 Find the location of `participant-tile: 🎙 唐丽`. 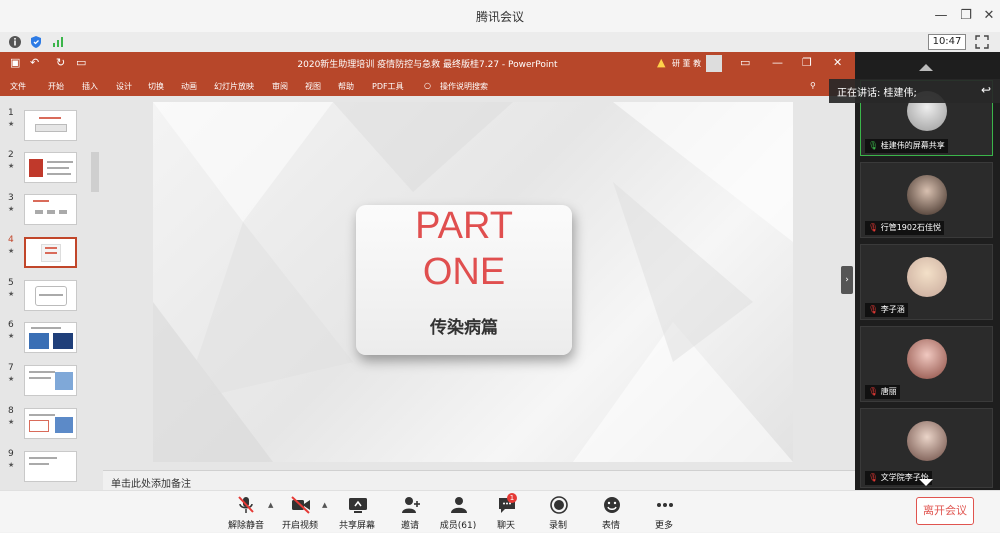

participant-tile: 🎙 唐丽 is located at coordinates (926, 364).